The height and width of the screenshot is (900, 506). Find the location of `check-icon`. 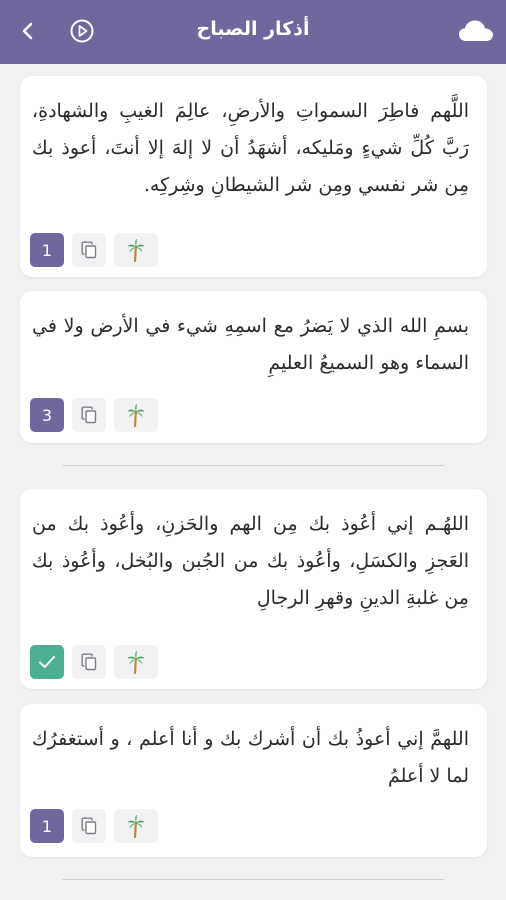

check-icon is located at coordinates (47, 662).